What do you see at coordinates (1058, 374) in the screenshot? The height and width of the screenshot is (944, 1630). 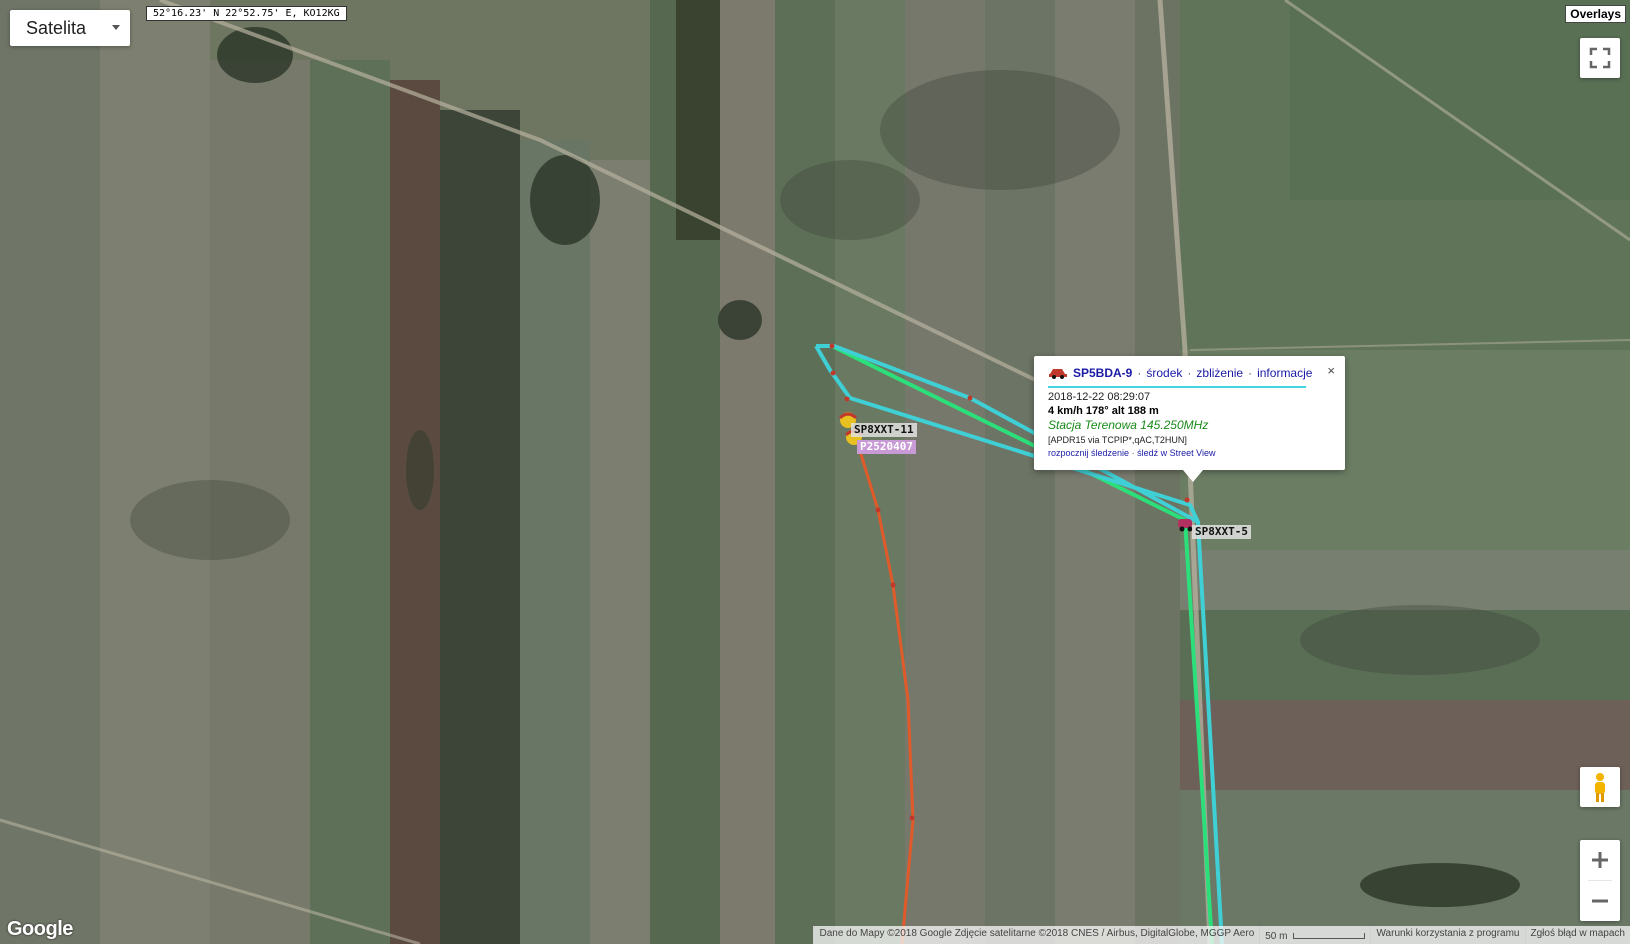 I see `car-icon` at bounding box center [1058, 374].